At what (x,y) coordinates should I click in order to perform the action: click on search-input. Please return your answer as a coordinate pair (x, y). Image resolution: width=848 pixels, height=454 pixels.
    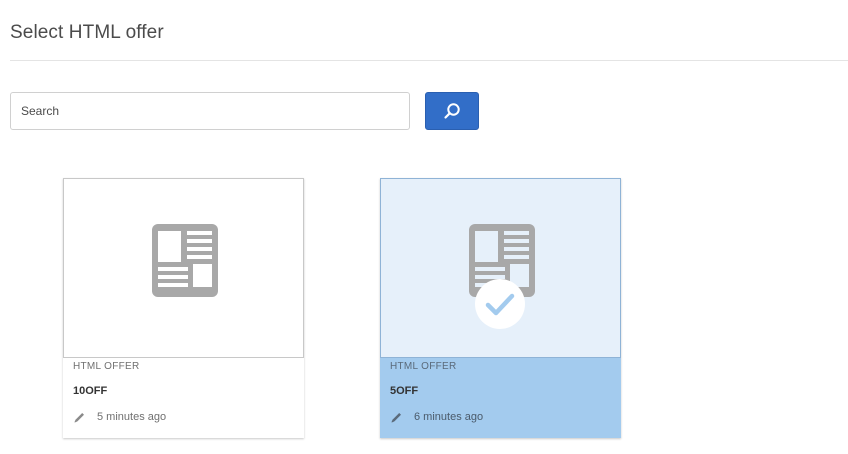
    Looking at the image, I should click on (210, 111).